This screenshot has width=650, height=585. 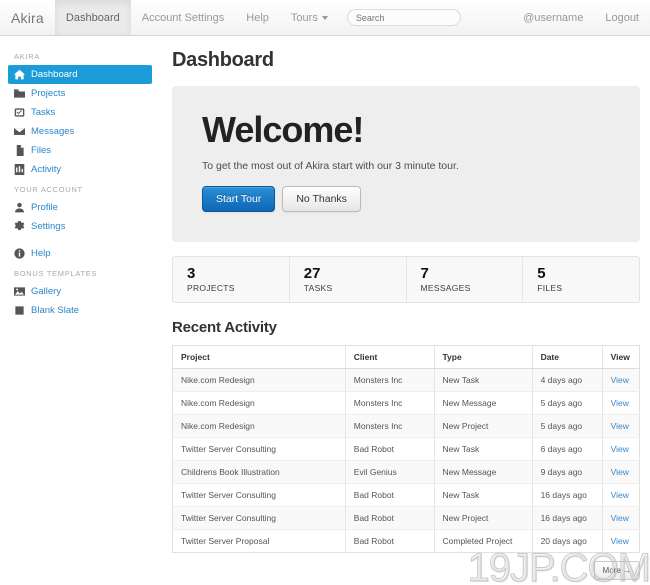 What do you see at coordinates (567, 495) in the screenshot?
I see `cell-date: 16 days ago` at bounding box center [567, 495].